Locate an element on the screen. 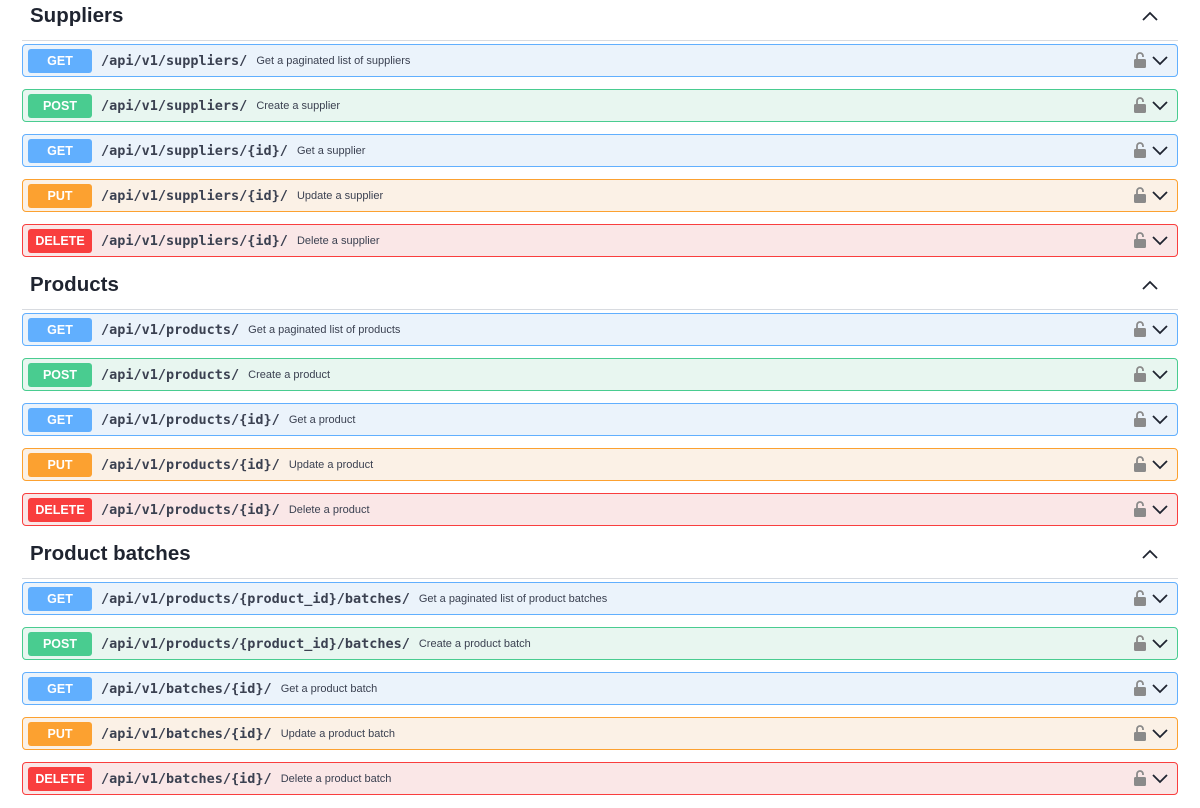  operation-summary: Get a product is located at coordinates (322, 419).